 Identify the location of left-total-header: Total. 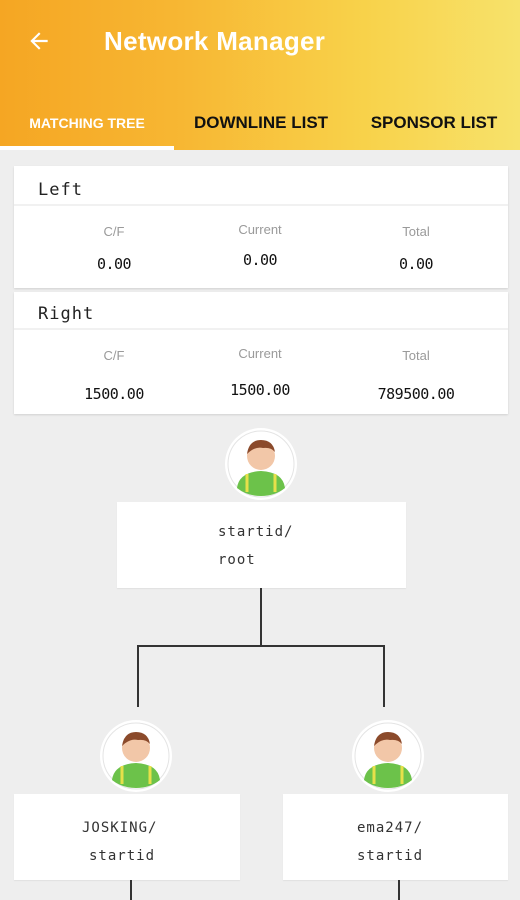
(416, 231).